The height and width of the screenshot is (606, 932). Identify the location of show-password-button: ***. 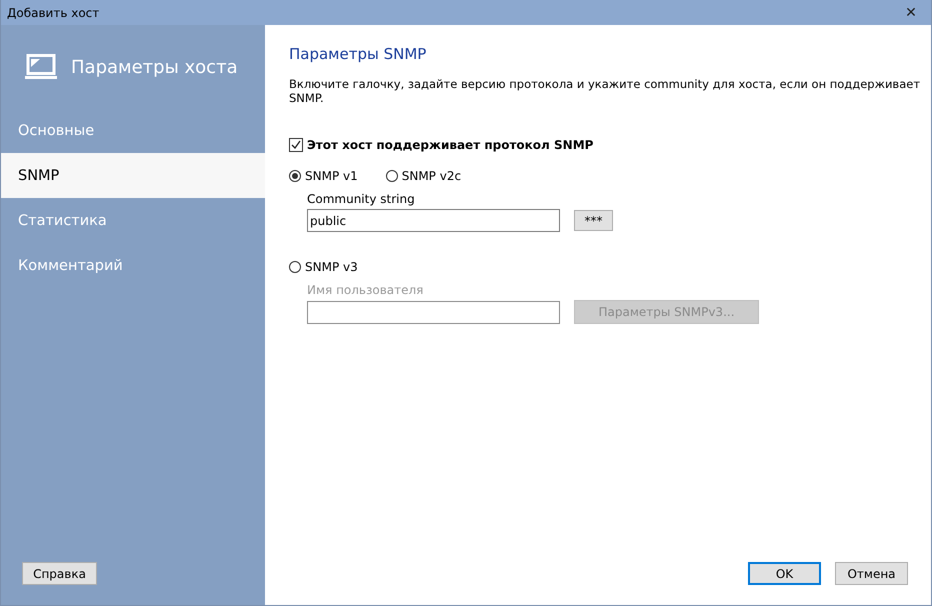
(593, 220).